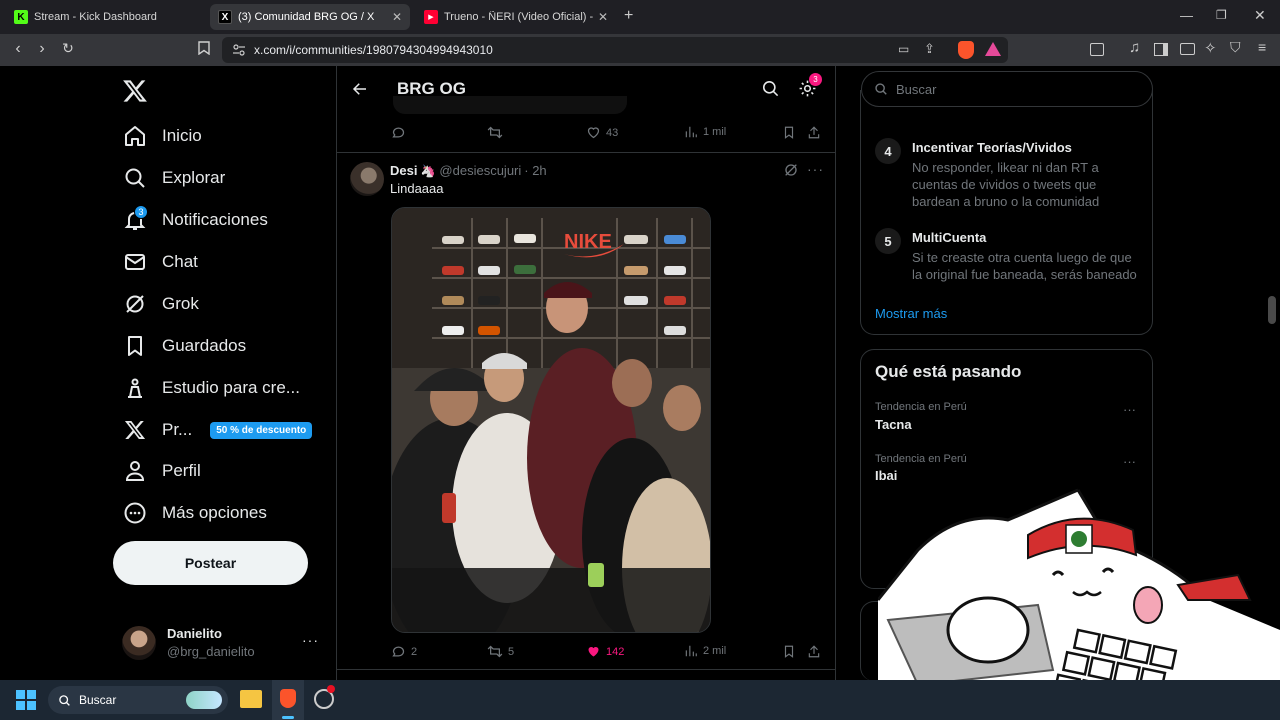 The width and height of the screenshot is (1280, 720). I want to click on post-handle: @desiescujuri, so click(480, 170).